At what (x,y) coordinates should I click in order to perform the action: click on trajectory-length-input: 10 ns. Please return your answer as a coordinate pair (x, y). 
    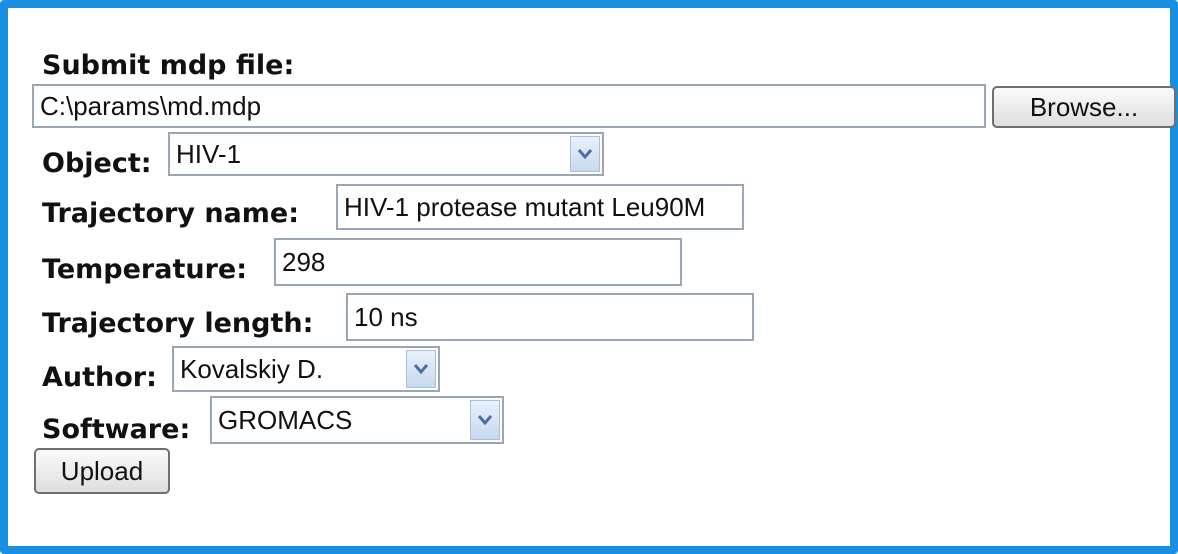
    Looking at the image, I should click on (550, 317).